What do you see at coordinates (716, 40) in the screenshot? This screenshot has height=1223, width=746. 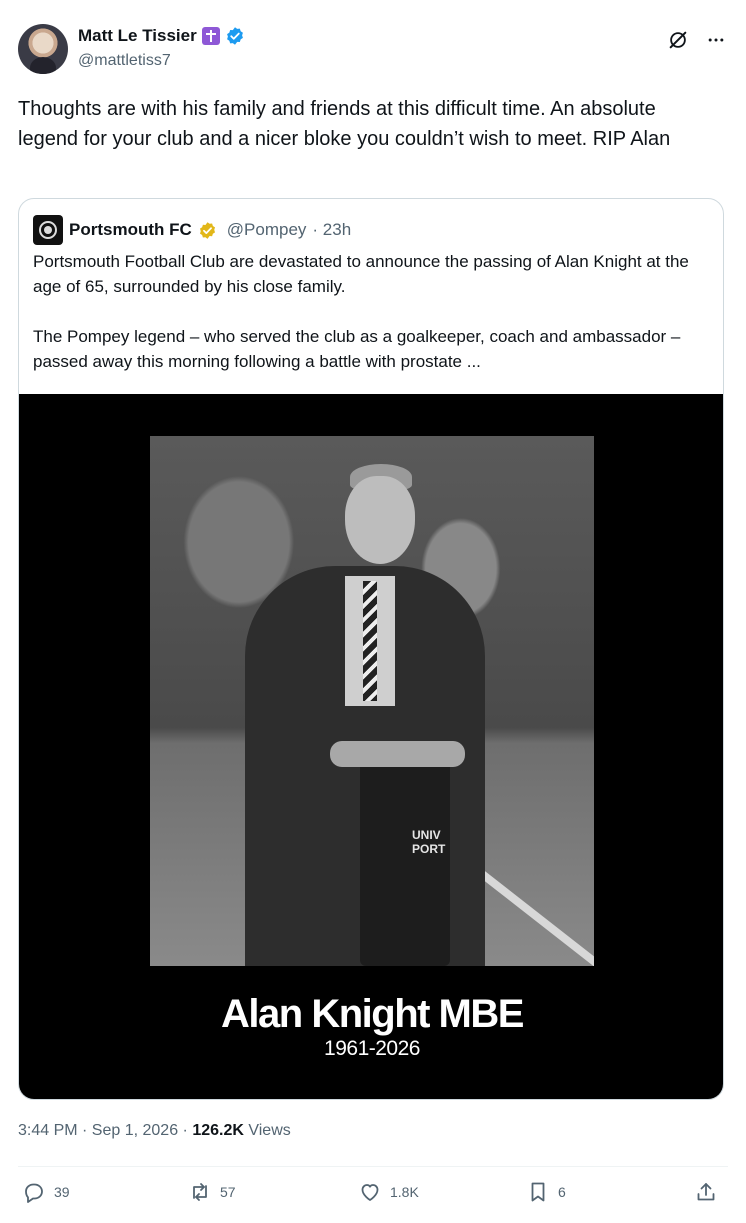 I see `more-options-icon` at bounding box center [716, 40].